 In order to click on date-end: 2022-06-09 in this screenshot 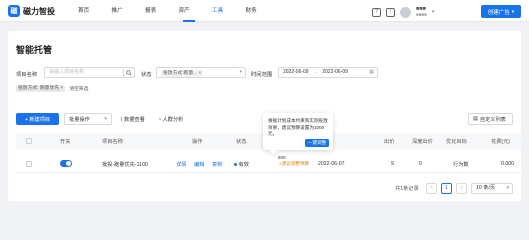, I will do `click(335, 72)`.